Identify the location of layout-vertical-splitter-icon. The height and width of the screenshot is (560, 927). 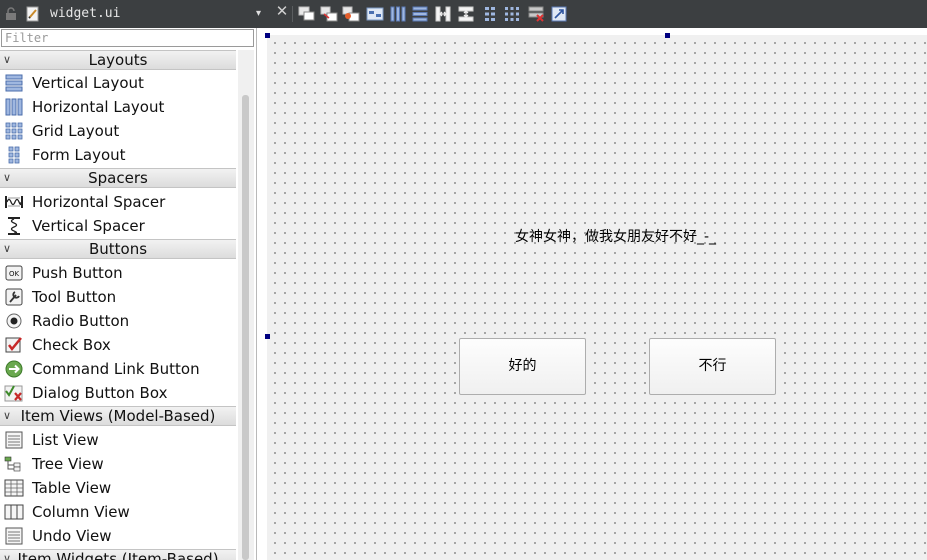
(466, 14).